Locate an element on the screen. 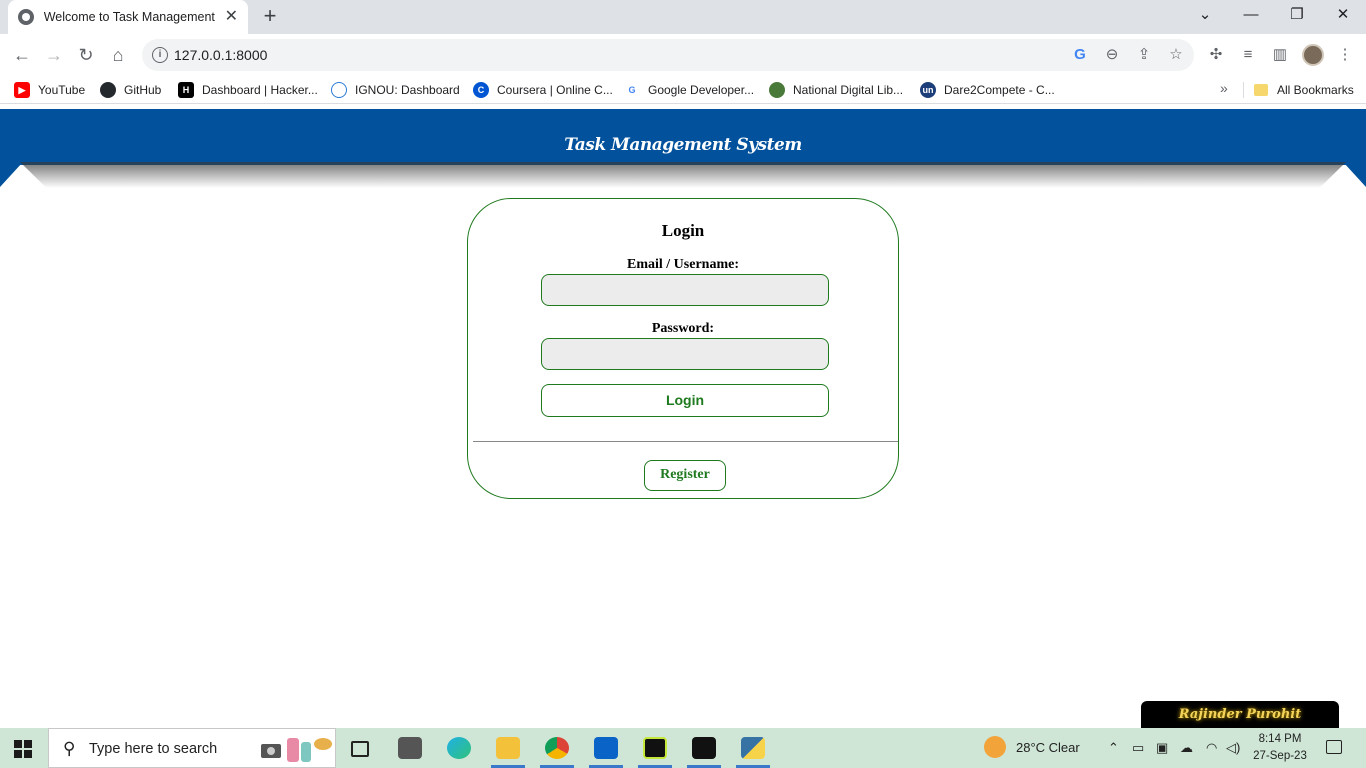 This screenshot has height=768, width=1366. share-icon: ⇪ is located at coordinates (1144, 55).